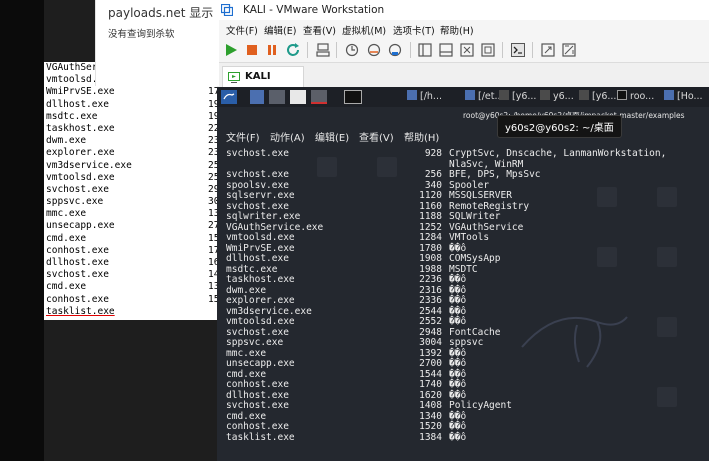 The height and width of the screenshot is (461, 709). What do you see at coordinates (280, 30) in the screenshot?
I see `menu-edit: 编辑(E)` at bounding box center [280, 30].